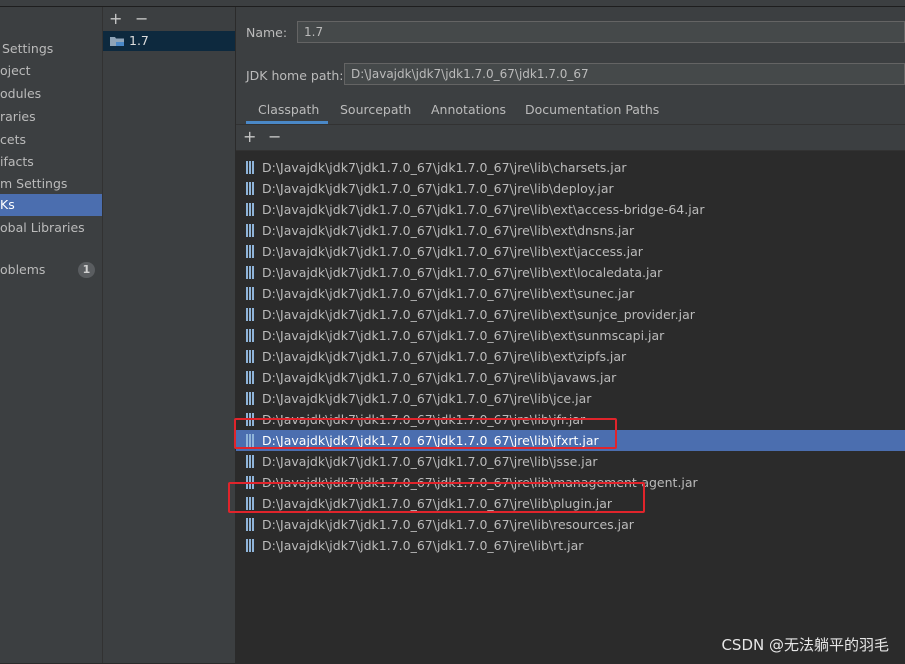 Image resolution: width=905 pixels, height=664 pixels. I want to click on nav-item-label: oject, so click(15, 70).